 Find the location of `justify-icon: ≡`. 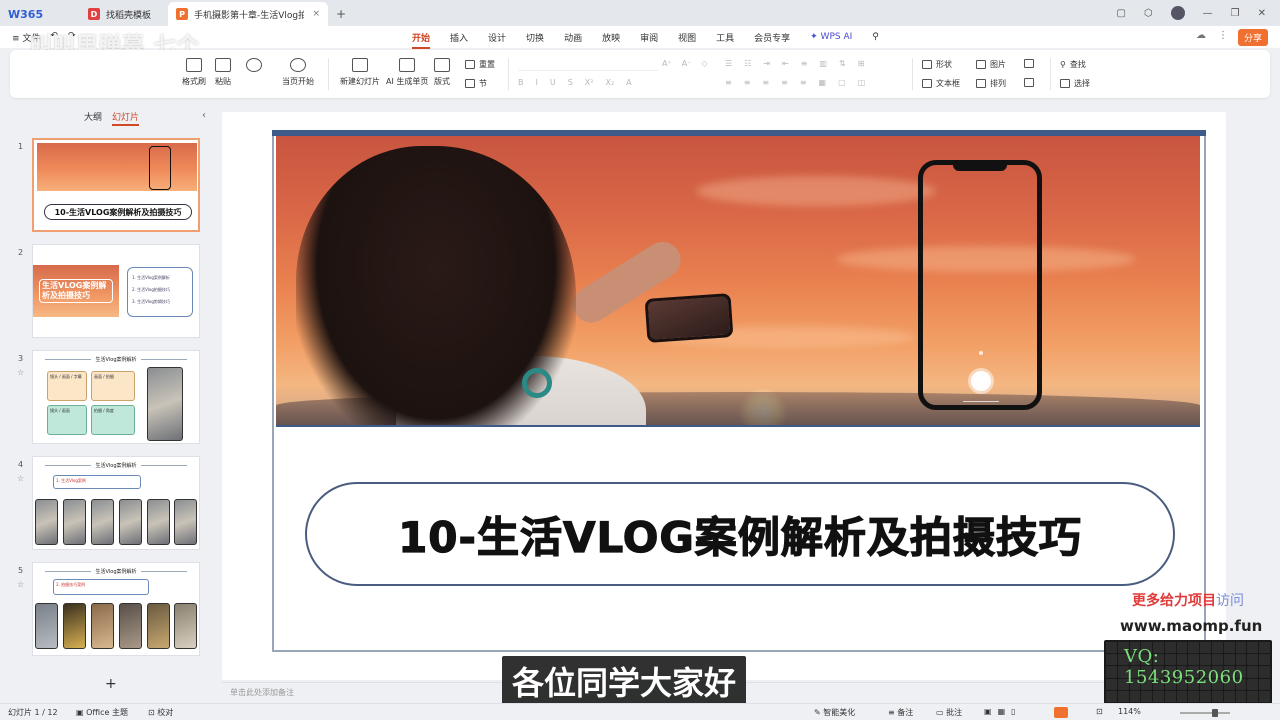

justify-icon: ≡ is located at coordinates (784, 82).